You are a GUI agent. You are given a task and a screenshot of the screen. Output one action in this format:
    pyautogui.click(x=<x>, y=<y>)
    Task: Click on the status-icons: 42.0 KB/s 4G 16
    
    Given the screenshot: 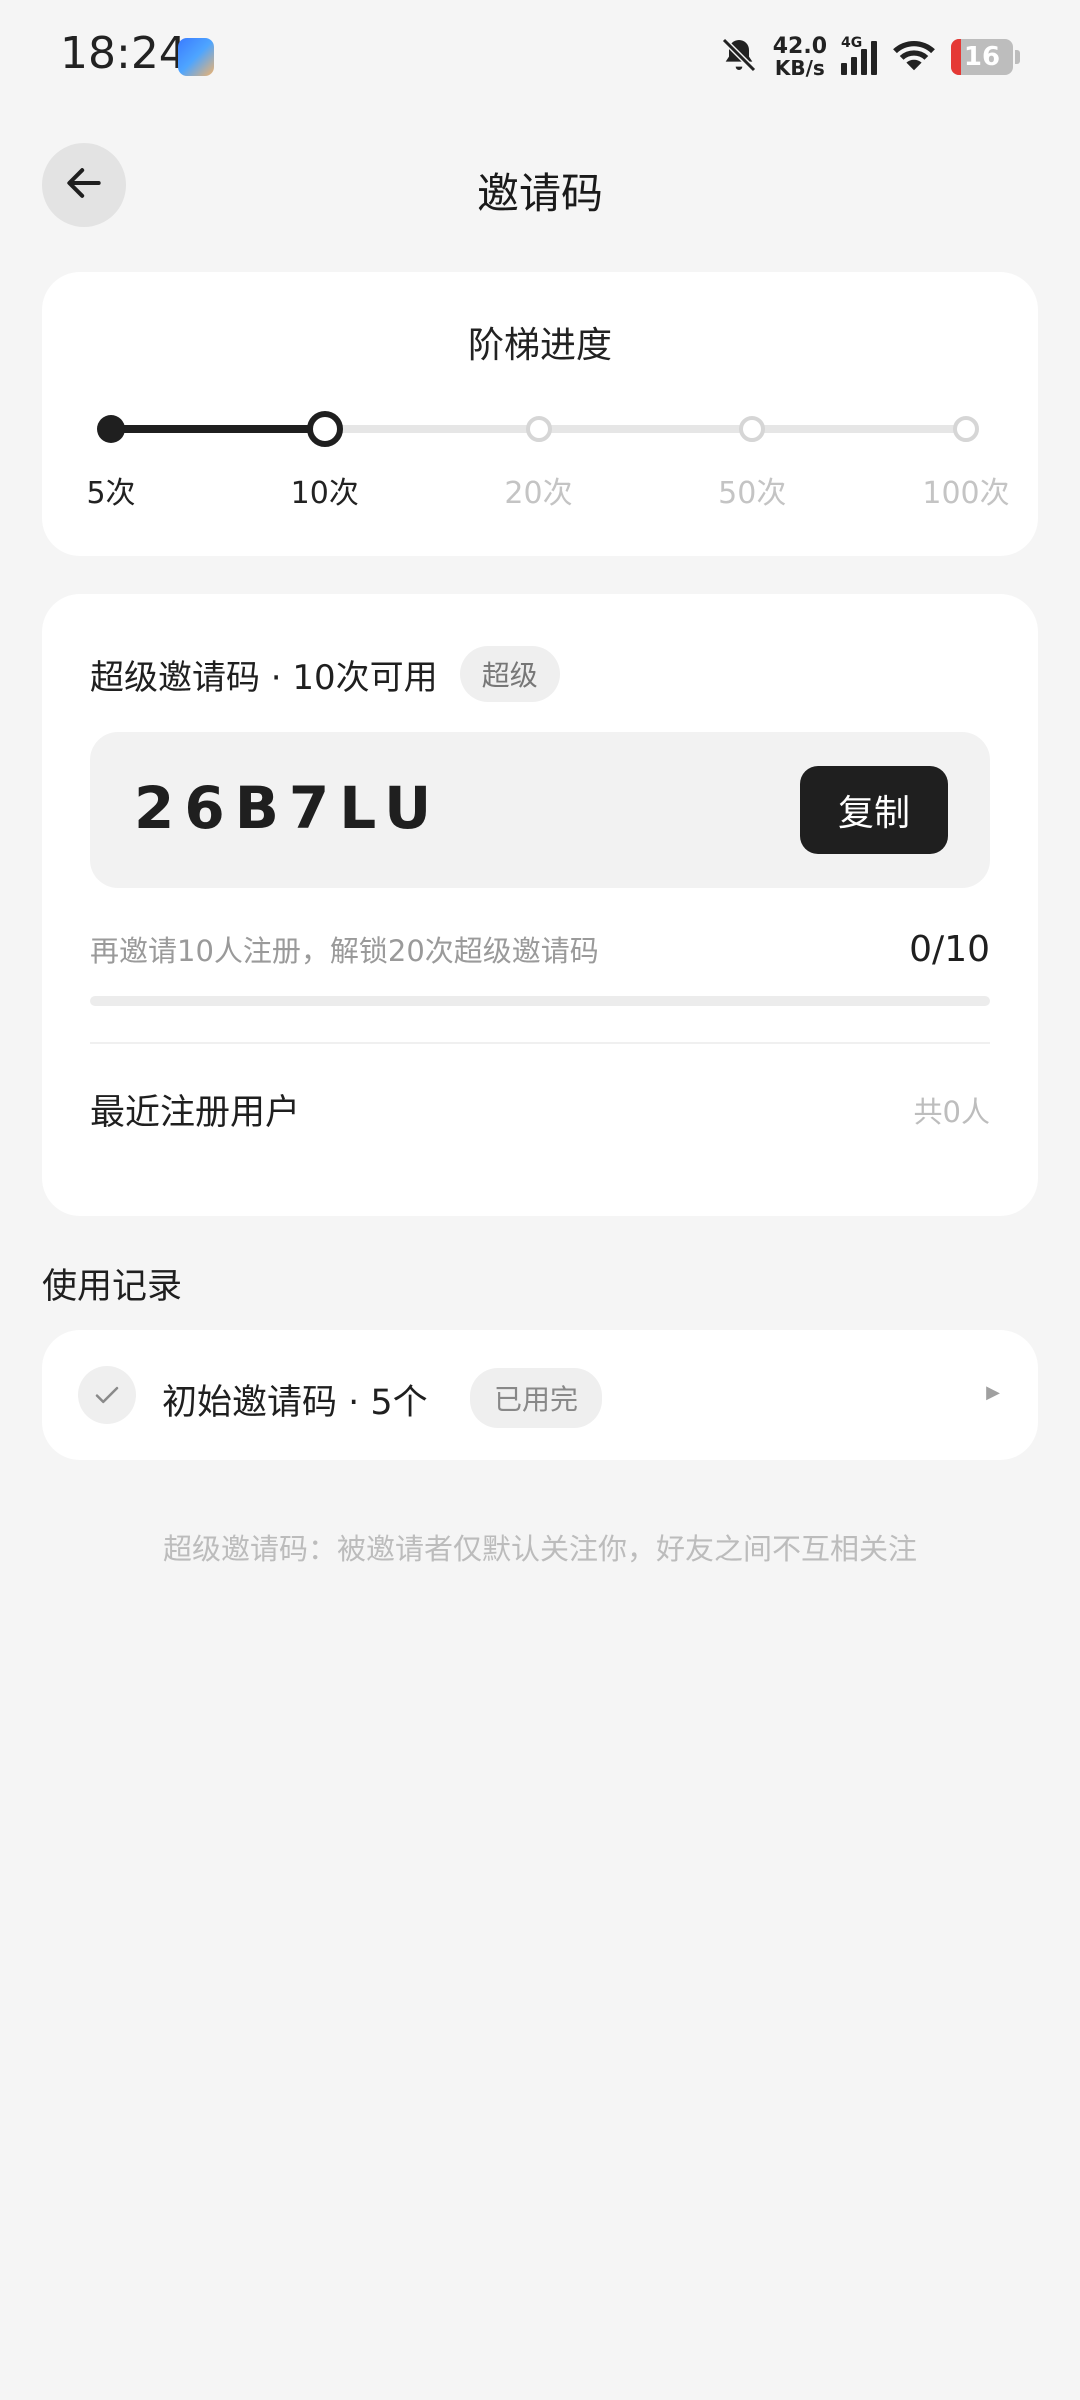 What is the action you would take?
    pyautogui.click(x=869, y=57)
    